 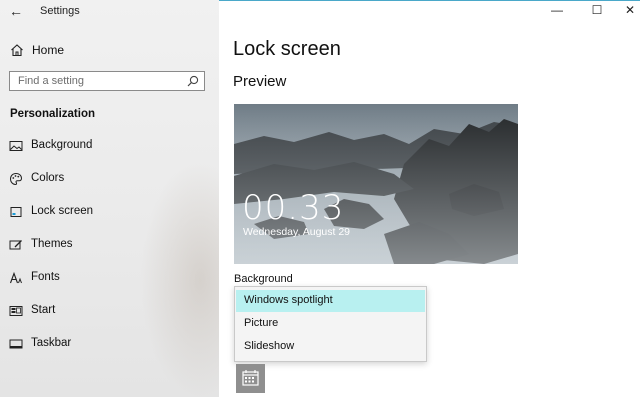 What do you see at coordinates (43, 310) in the screenshot?
I see `sidebar-item-label: Start` at bounding box center [43, 310].